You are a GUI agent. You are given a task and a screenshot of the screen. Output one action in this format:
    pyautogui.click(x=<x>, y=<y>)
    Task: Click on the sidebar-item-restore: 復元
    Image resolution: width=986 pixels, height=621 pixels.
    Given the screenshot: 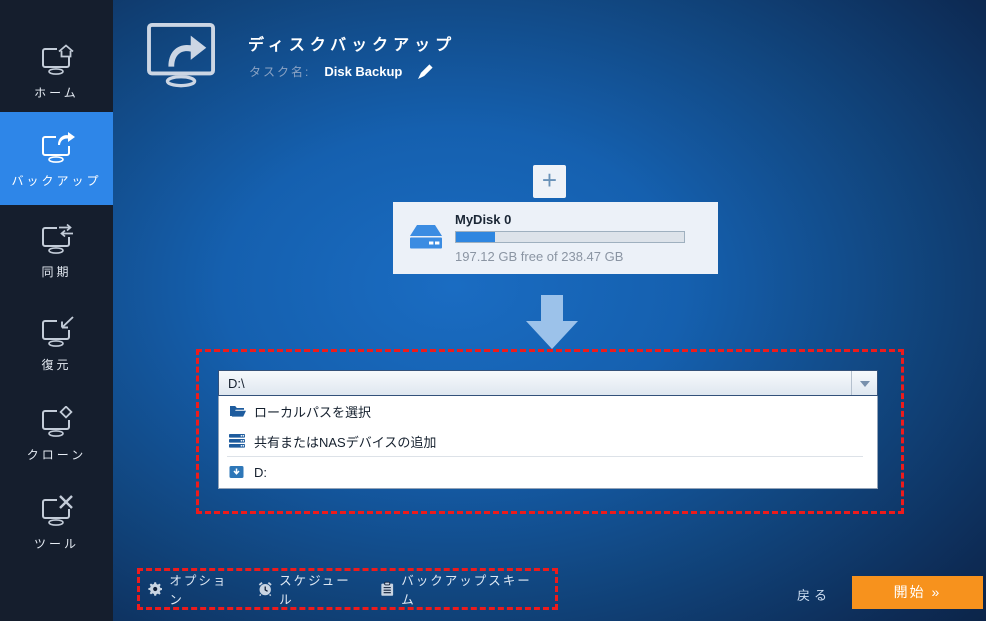 What is the action you would take?
    pyautogui.click(x=56, y=346)
    